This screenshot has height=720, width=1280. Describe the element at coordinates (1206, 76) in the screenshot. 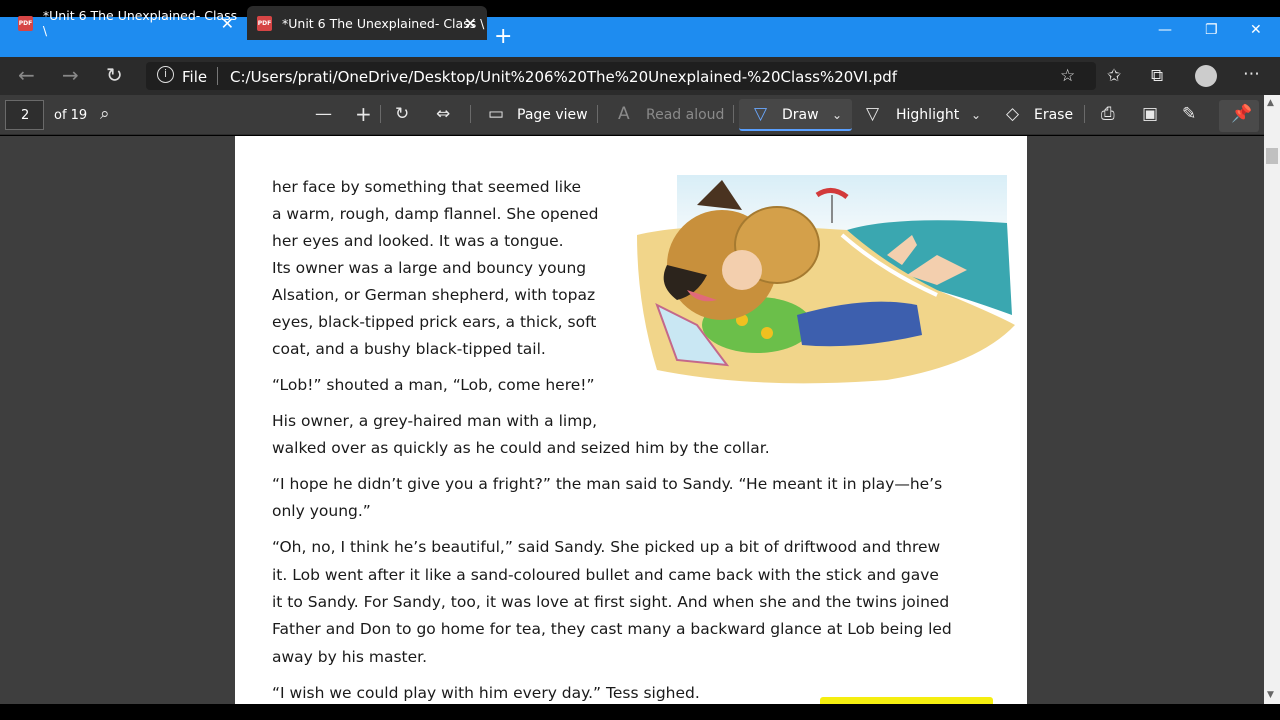

I see `profile-avatar` at that location.